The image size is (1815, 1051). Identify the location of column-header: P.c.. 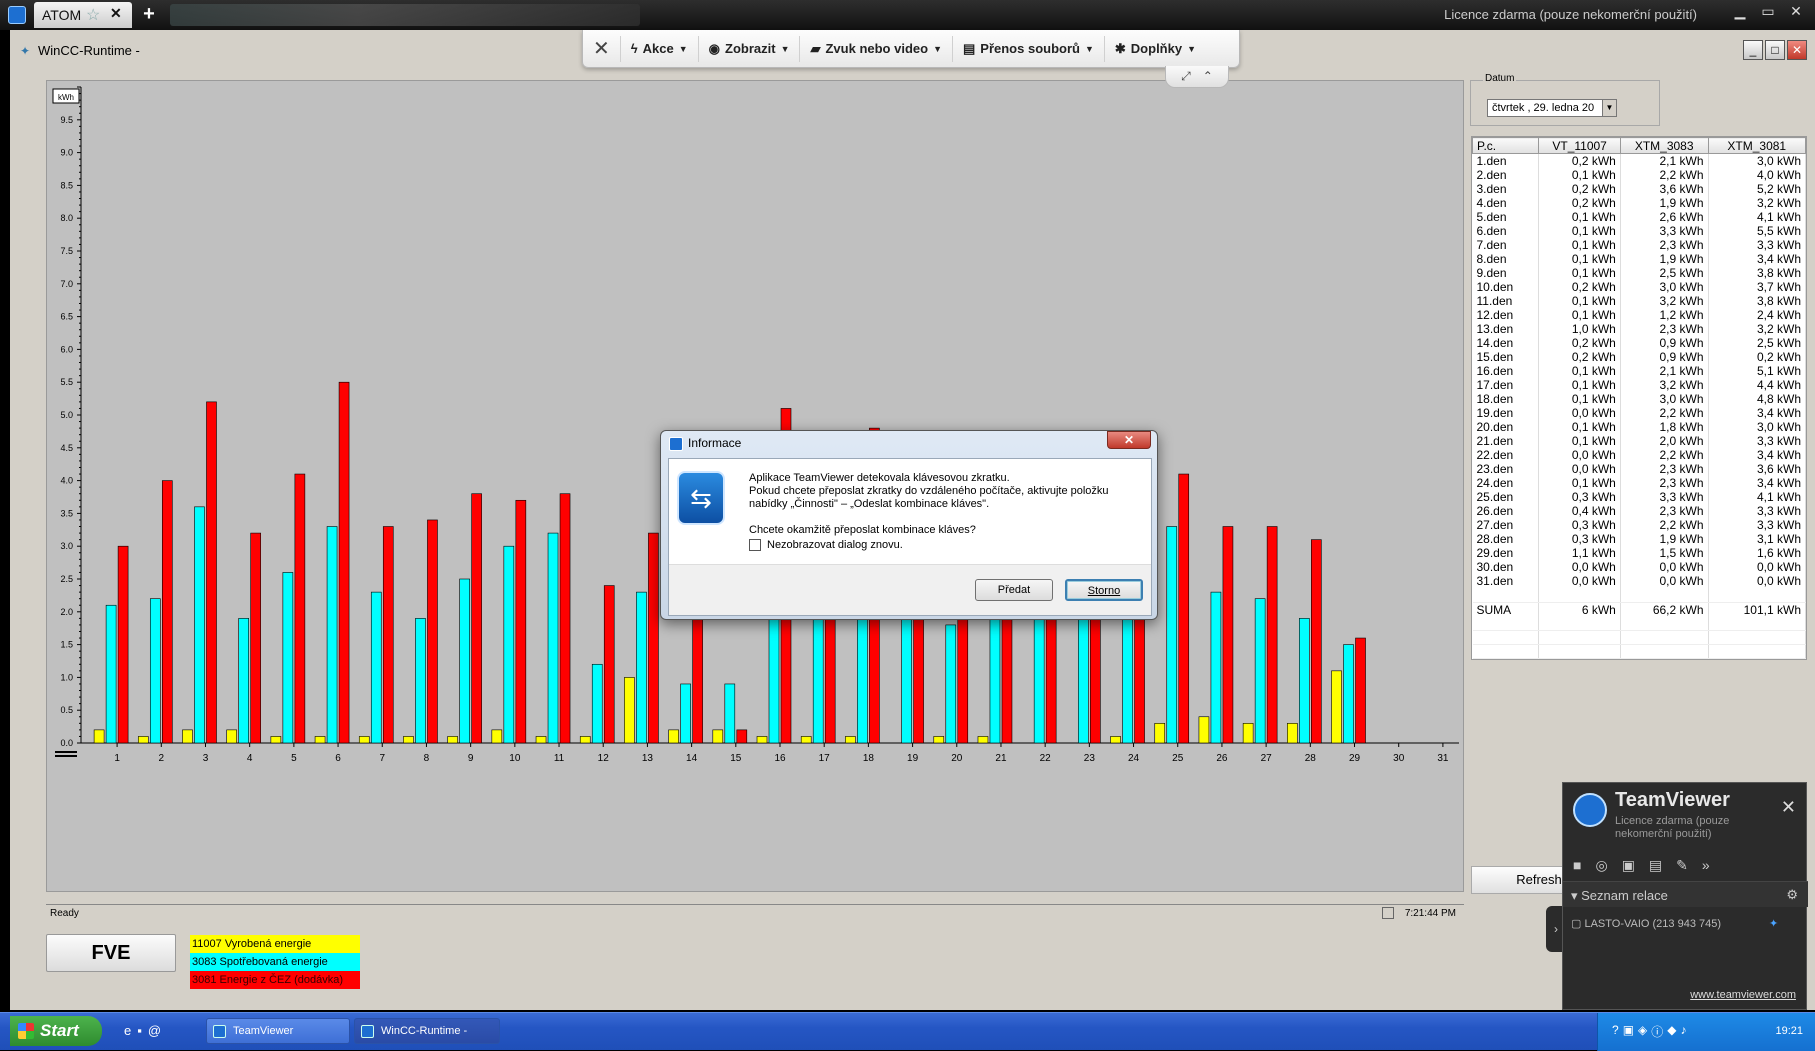
(1505, 145).